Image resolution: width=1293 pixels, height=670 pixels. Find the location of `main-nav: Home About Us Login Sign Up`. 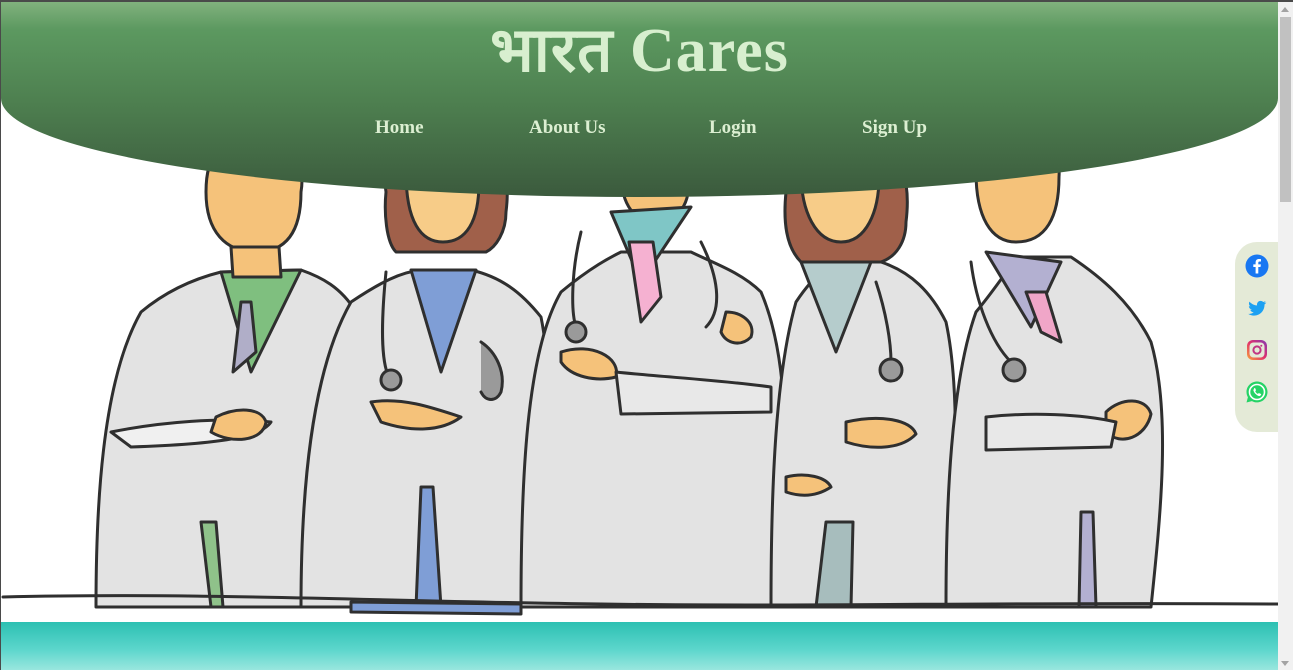

main-nav: Home About Us Login Sign Up is located at coordinates (639, 132).